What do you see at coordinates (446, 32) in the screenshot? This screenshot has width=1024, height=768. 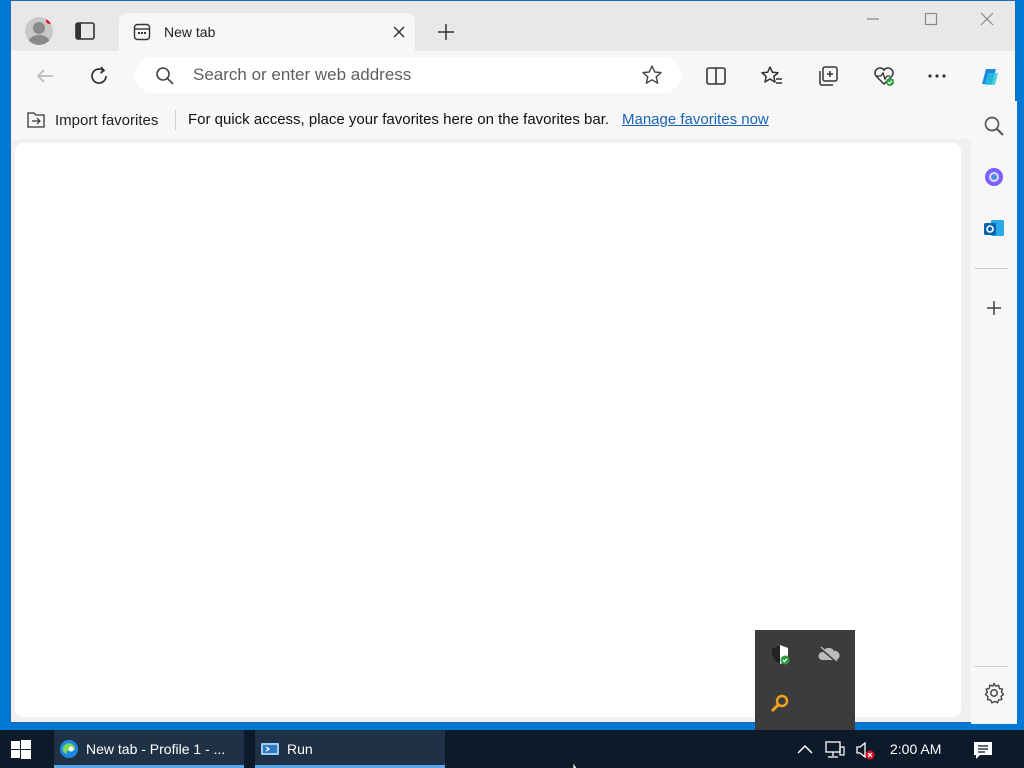 I see `new-tab-button` at bounding box center [446, 32].